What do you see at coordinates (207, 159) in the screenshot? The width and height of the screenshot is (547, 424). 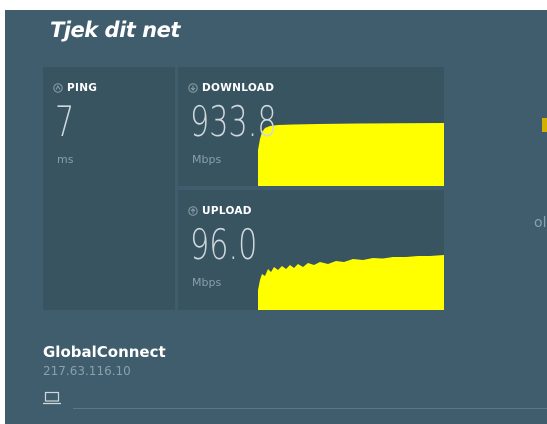 I see `download-unit: Mbps` at bounding box center [207, 159].